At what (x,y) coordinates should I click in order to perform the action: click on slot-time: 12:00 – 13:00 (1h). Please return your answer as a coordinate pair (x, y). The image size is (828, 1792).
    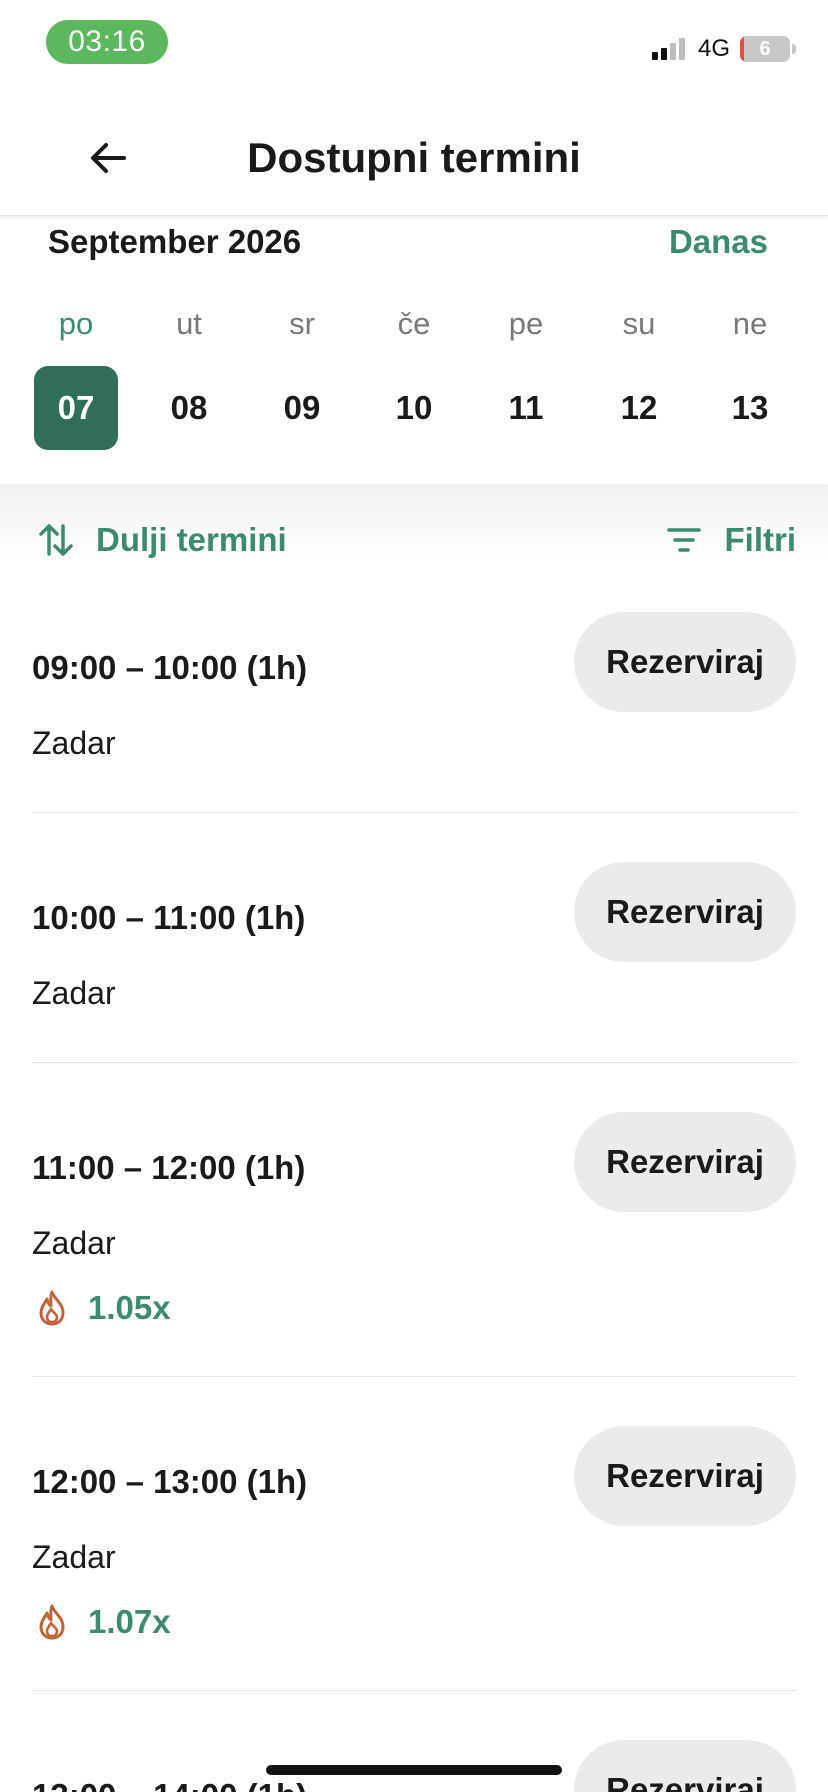
    Looking at the image, I should click on (170, 1481).